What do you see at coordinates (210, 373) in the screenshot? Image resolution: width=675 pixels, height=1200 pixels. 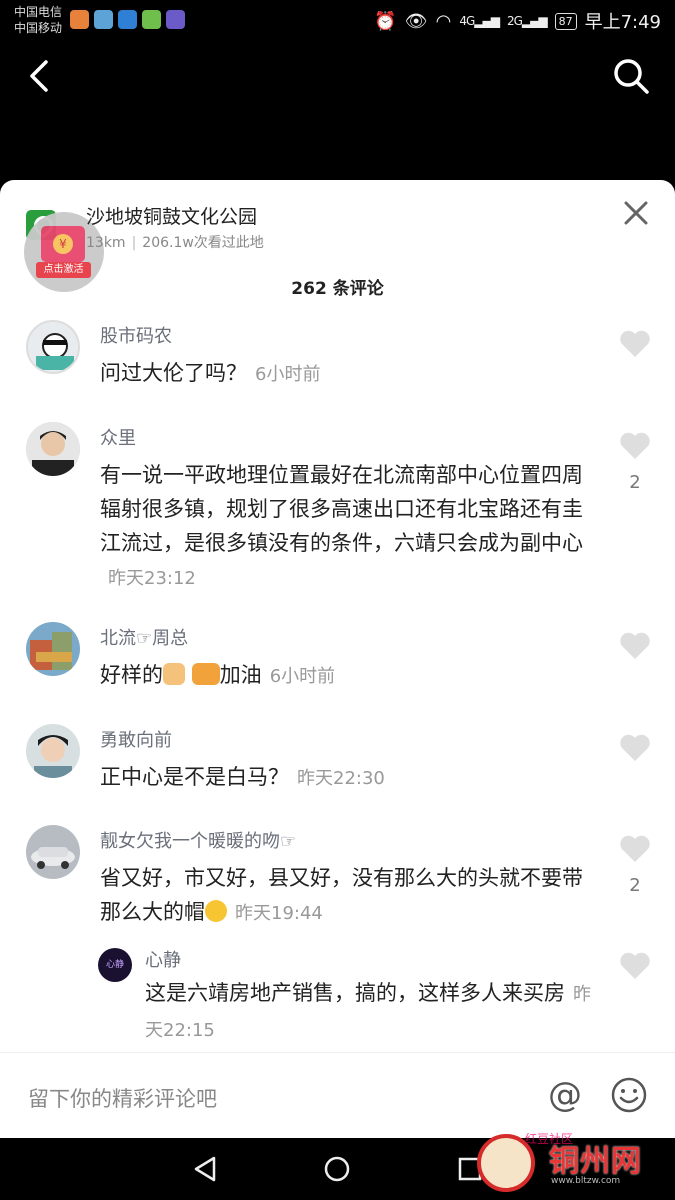 I see `comment-text: 问过大伦了吗？ 6小时前` at bounding box center [210, 373].